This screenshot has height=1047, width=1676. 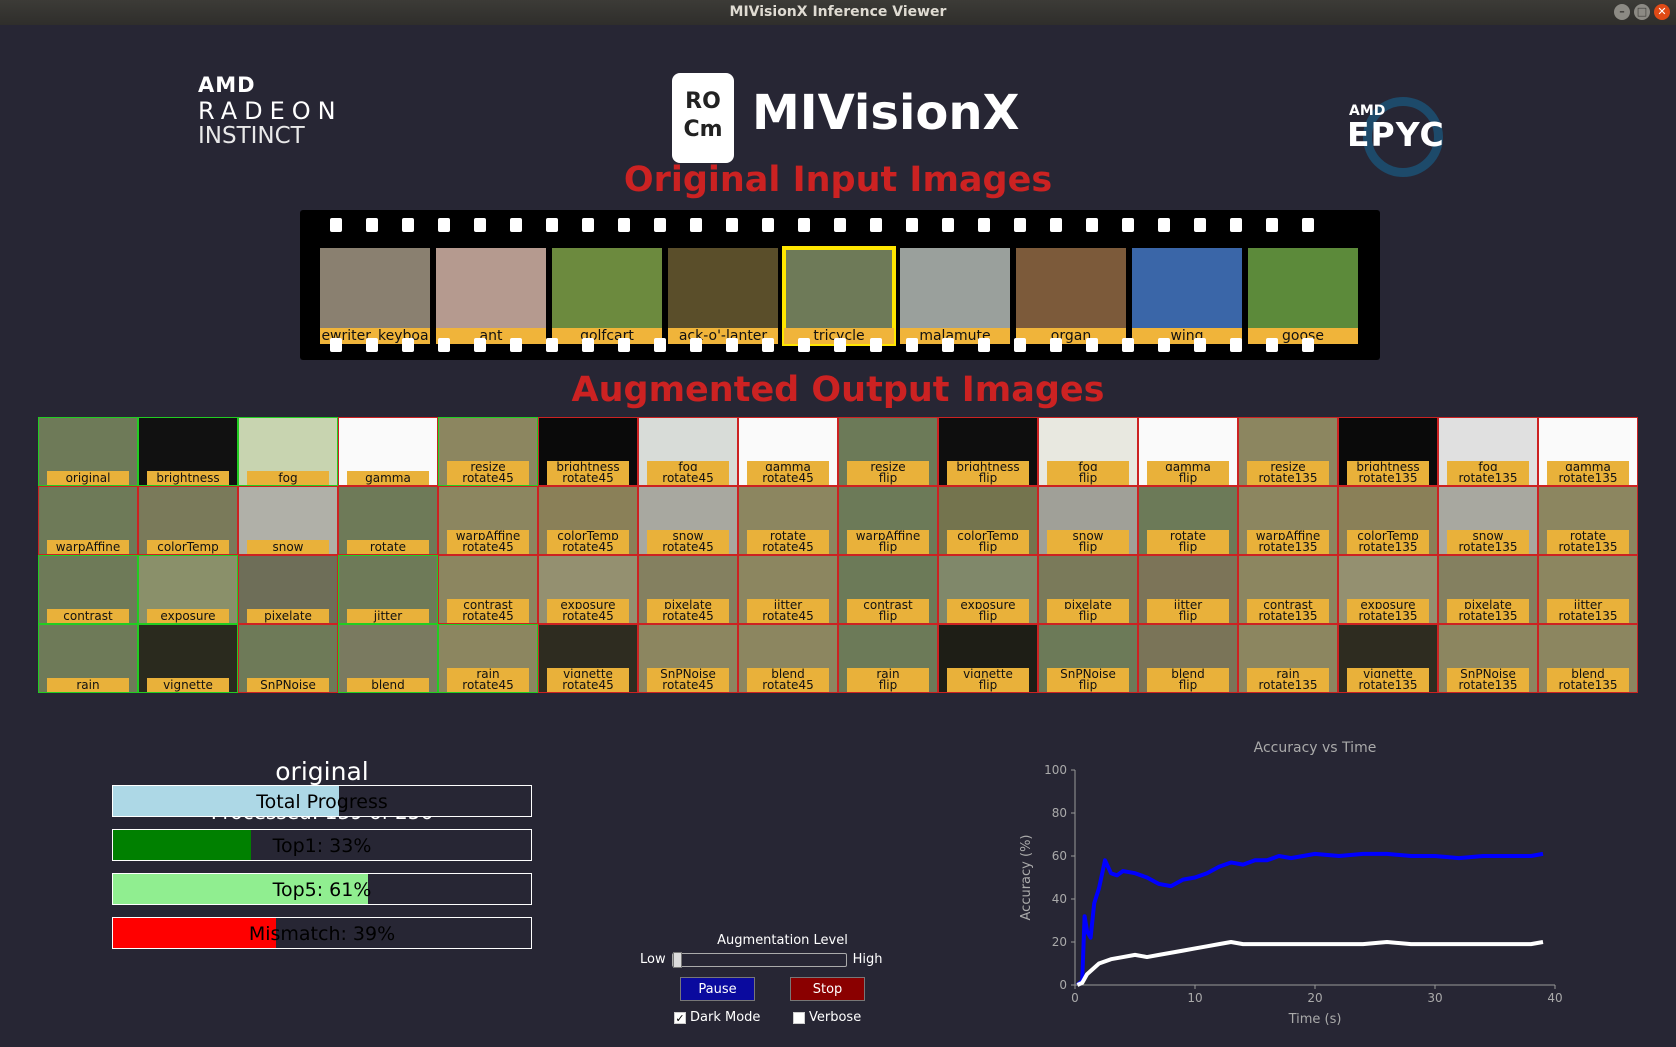 What do you see at coordinates (988, 520) in the screenshot?
I see `augmented-image-cell: colorTemp flip` at bounding box center [988, 520].